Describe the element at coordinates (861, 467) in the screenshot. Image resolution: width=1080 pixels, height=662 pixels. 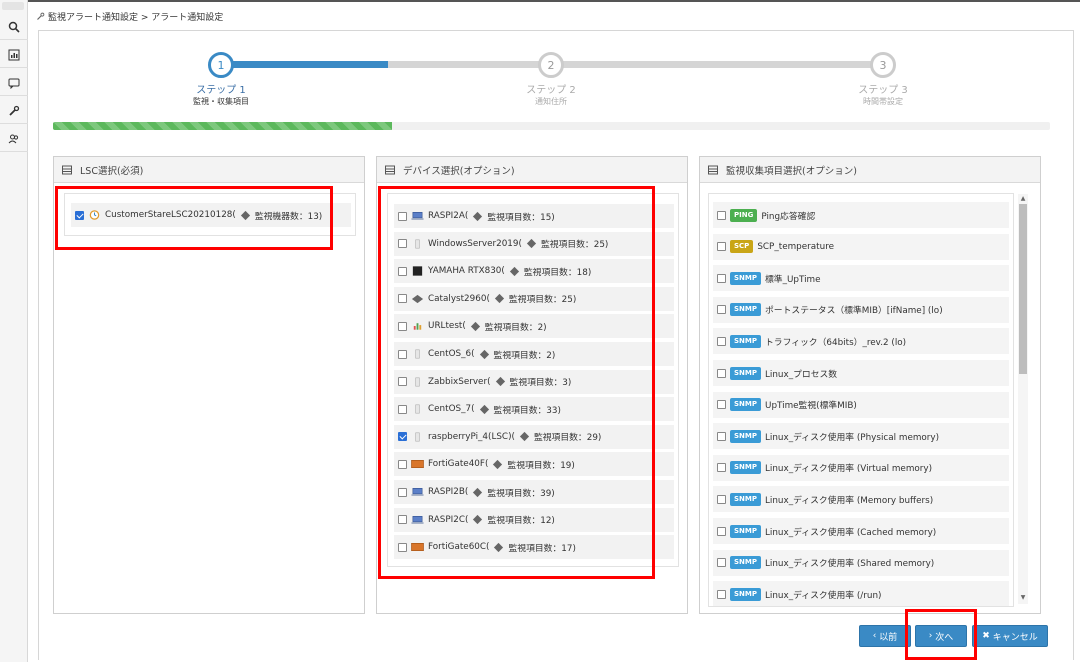
I see `monitor-item: SNMP Linux_ディスク使用率 (Virtual memory)` at that location.